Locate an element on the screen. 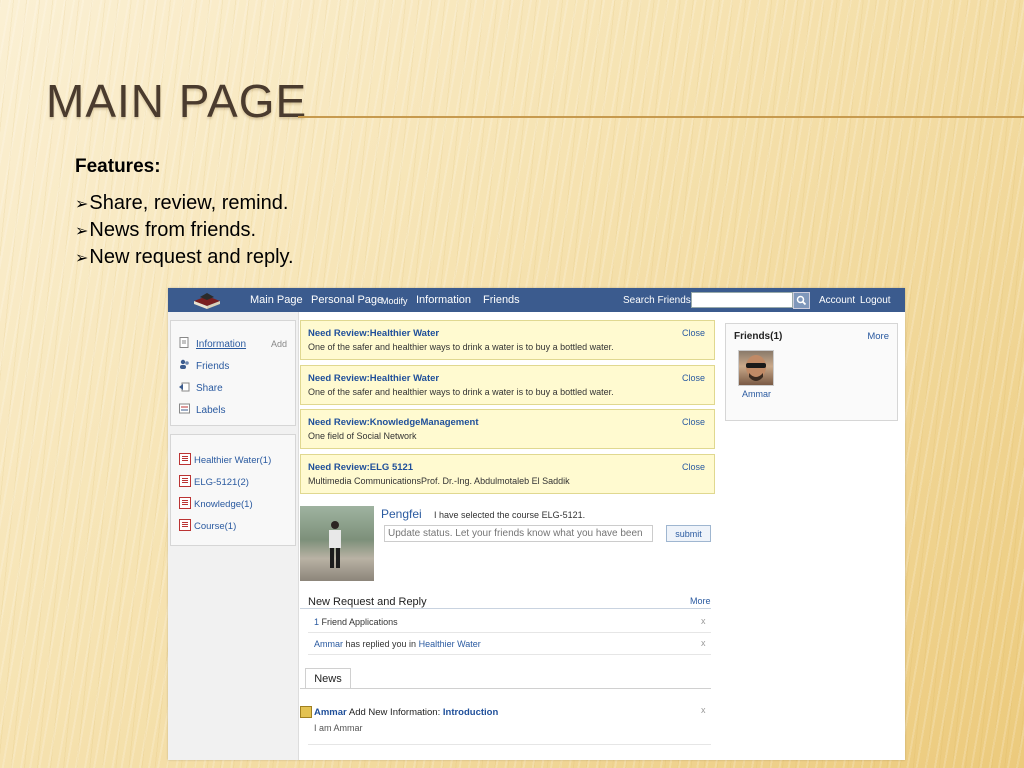 The width and height of the screenshot is (1024, 768). document-icon is located at coordinates (184, 342).